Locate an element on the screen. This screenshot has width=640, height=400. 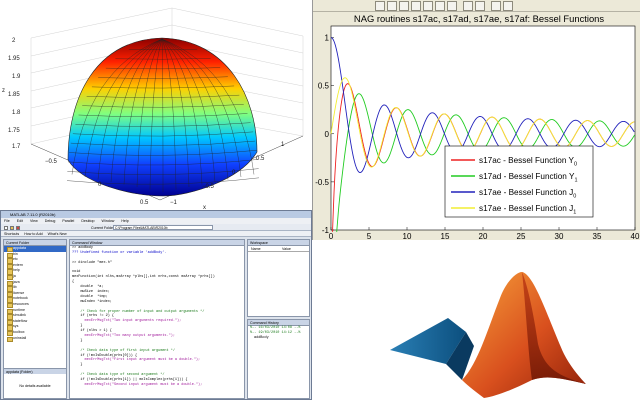
y-tick: 0.5 is located at coordinates (260, 159).